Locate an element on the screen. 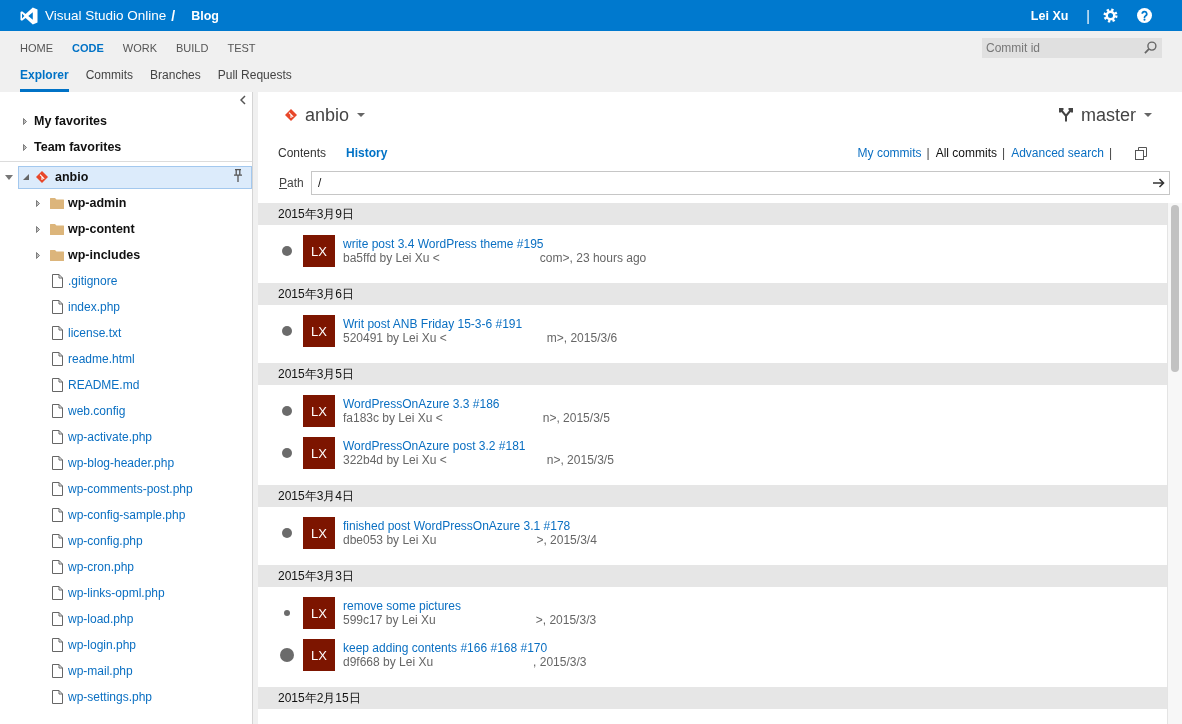 This screenshot has height=724, width=1182. commit-date-info: >, 2015/3/4 is located at coordinates (566, 540).